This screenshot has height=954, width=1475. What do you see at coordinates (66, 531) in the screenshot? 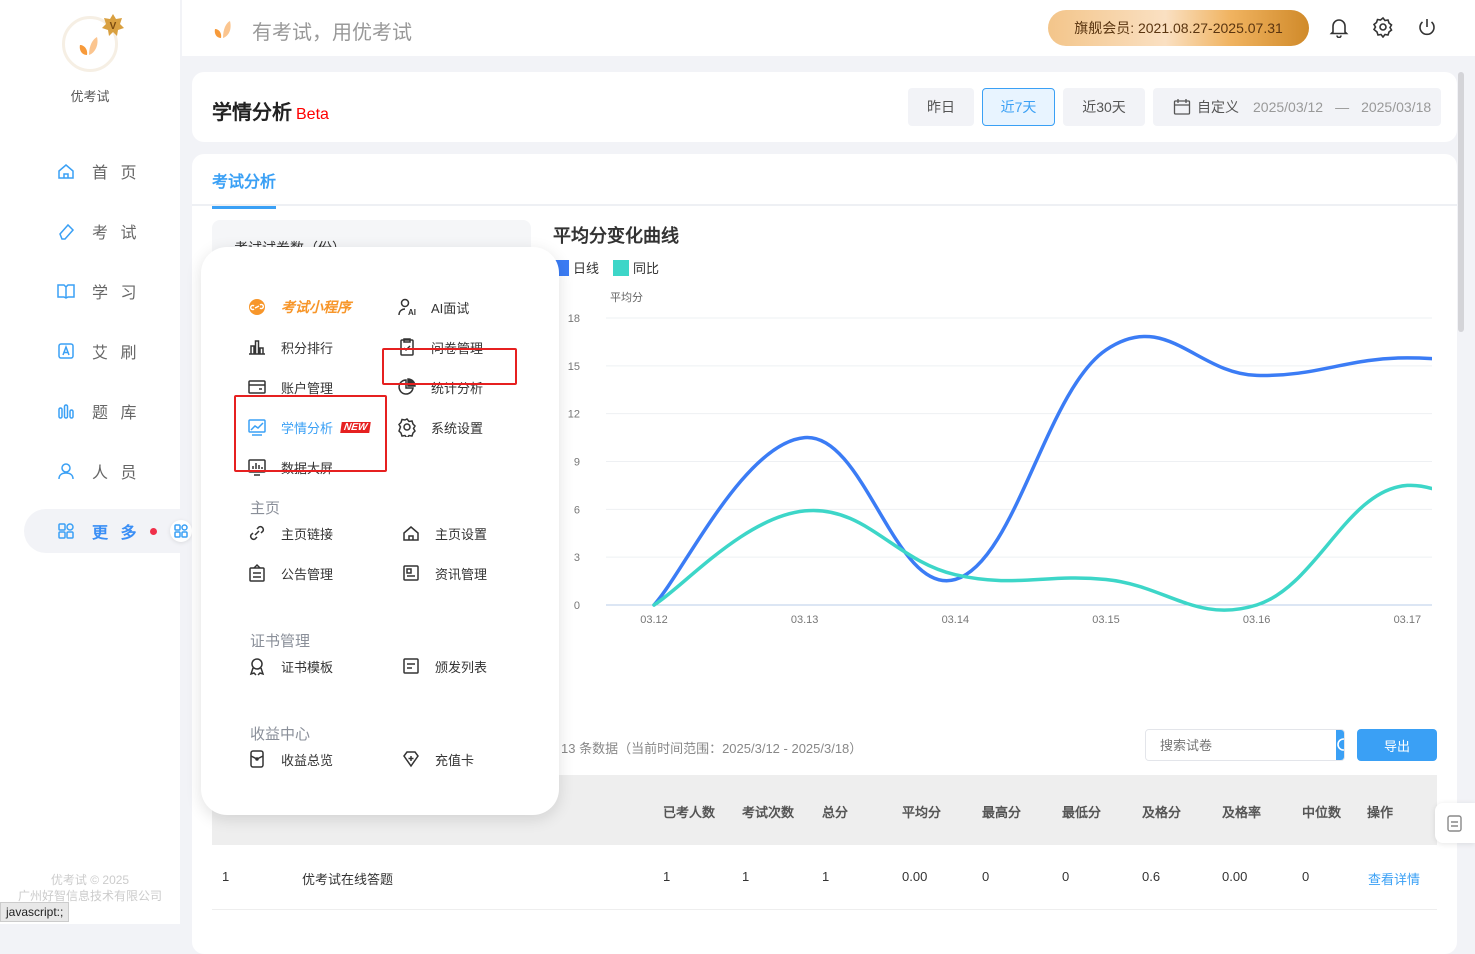
I see `apps-icon` at bounding box center [66, 531].